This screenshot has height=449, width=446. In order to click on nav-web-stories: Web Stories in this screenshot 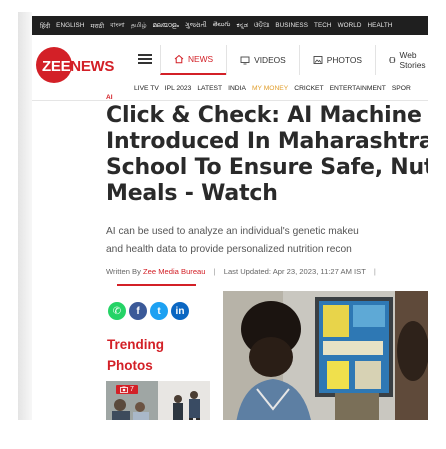, I will do `click(401, 60)`.